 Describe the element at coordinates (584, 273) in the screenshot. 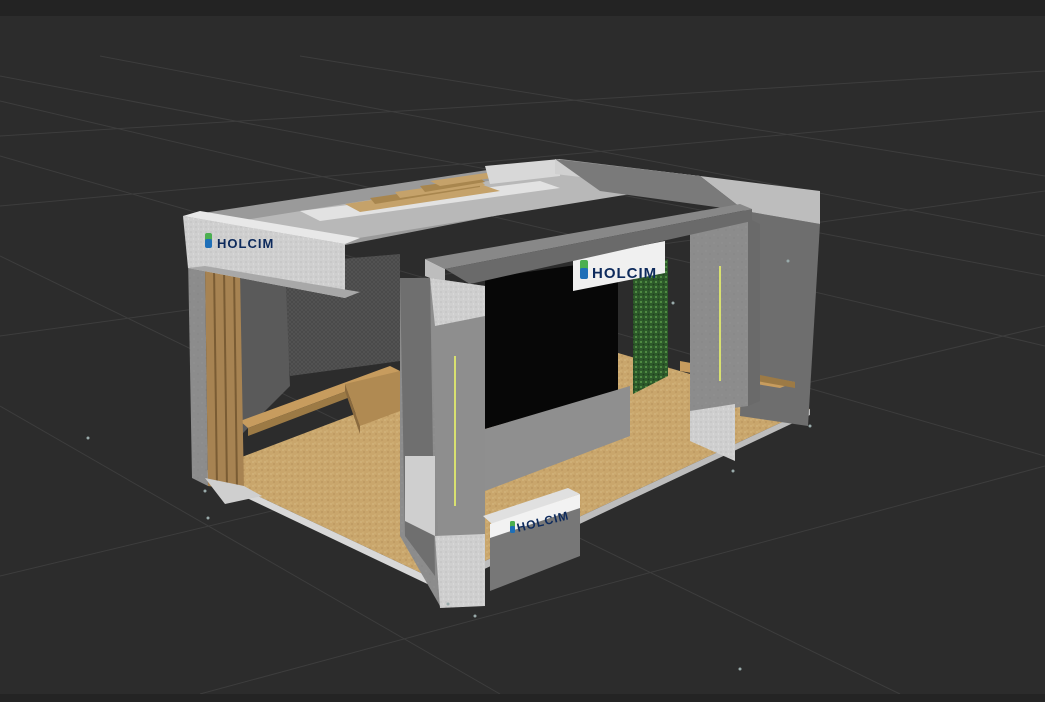

I see `logo-mark-back-blue` at that location.